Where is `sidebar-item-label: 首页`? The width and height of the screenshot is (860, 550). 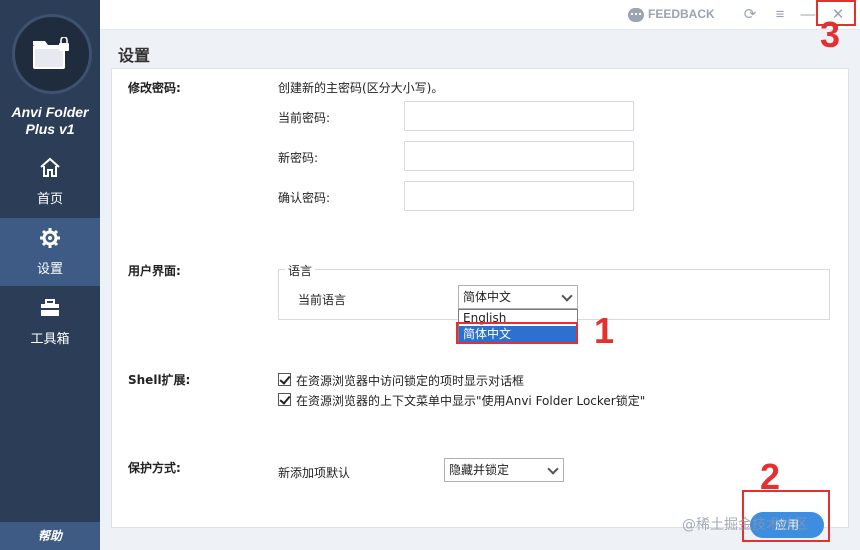
sidebar-item-label: 首页 is located at coordinates (49, 198).